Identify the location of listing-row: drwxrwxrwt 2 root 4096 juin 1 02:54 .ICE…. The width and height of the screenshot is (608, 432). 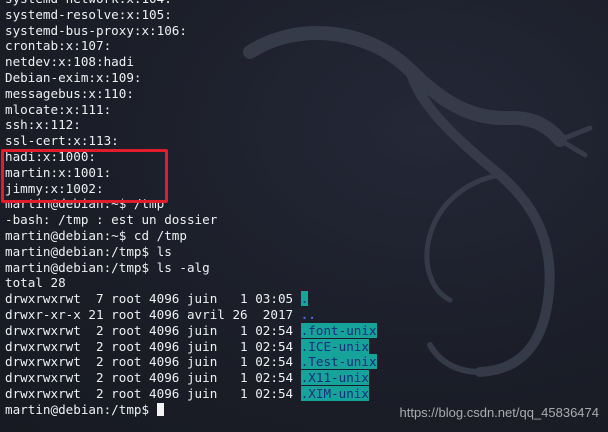
(191, 346).